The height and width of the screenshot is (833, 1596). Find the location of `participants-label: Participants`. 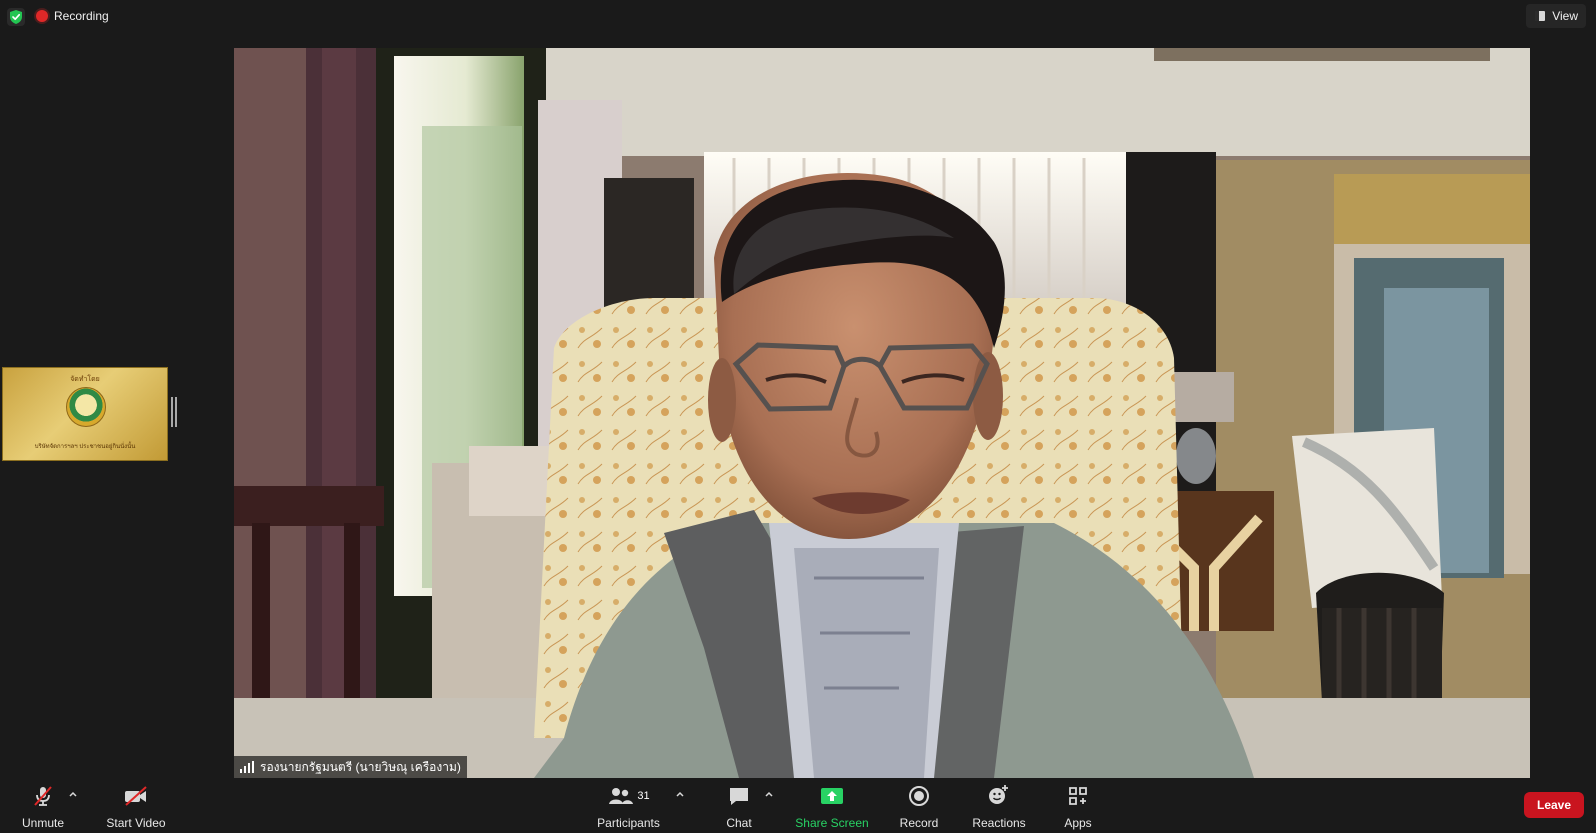

participants-label: Participants is located at coordinates (628, 823).